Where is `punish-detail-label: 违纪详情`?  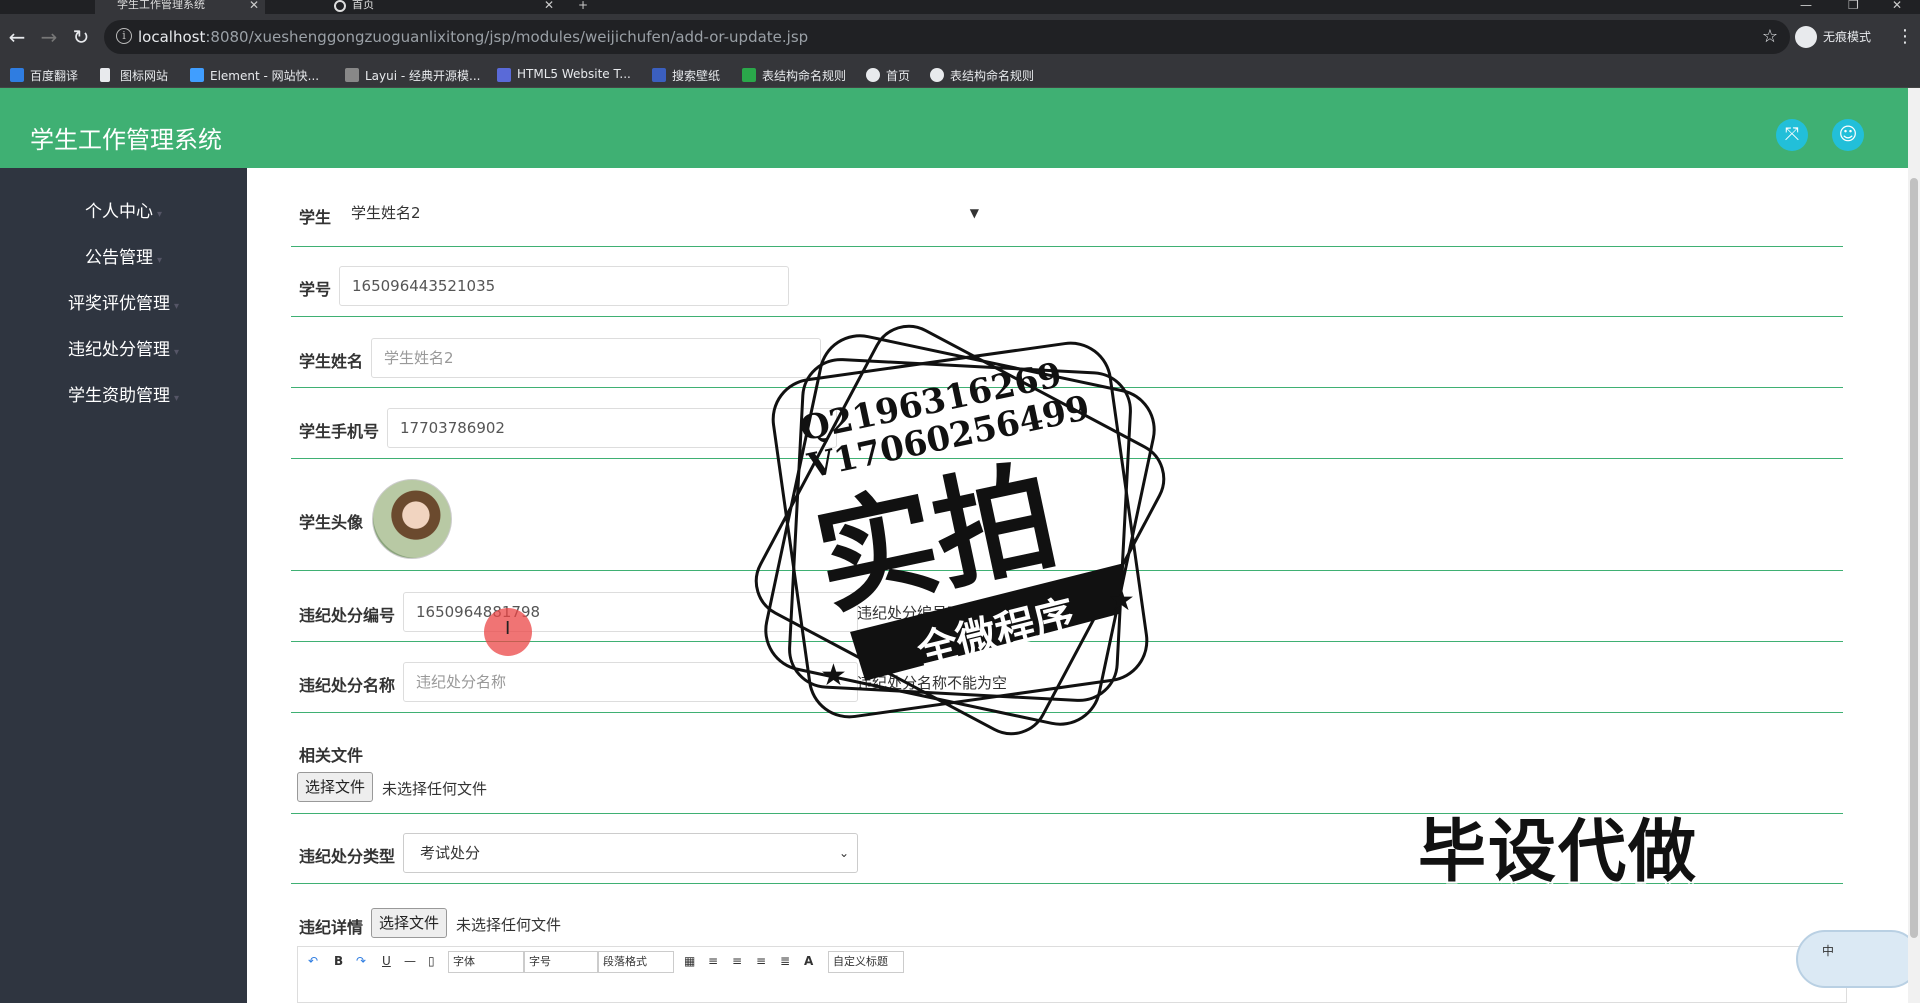 punish-detail-label: 违纪详情 is located at coordinates (331, 927).